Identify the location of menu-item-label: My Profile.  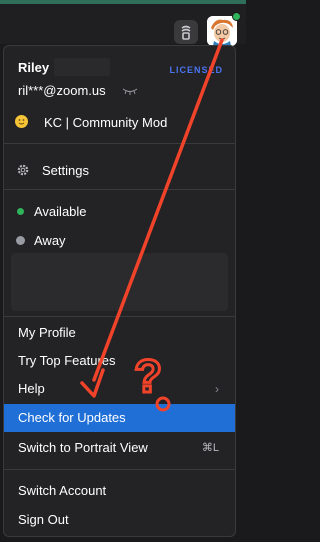
(47, 332).